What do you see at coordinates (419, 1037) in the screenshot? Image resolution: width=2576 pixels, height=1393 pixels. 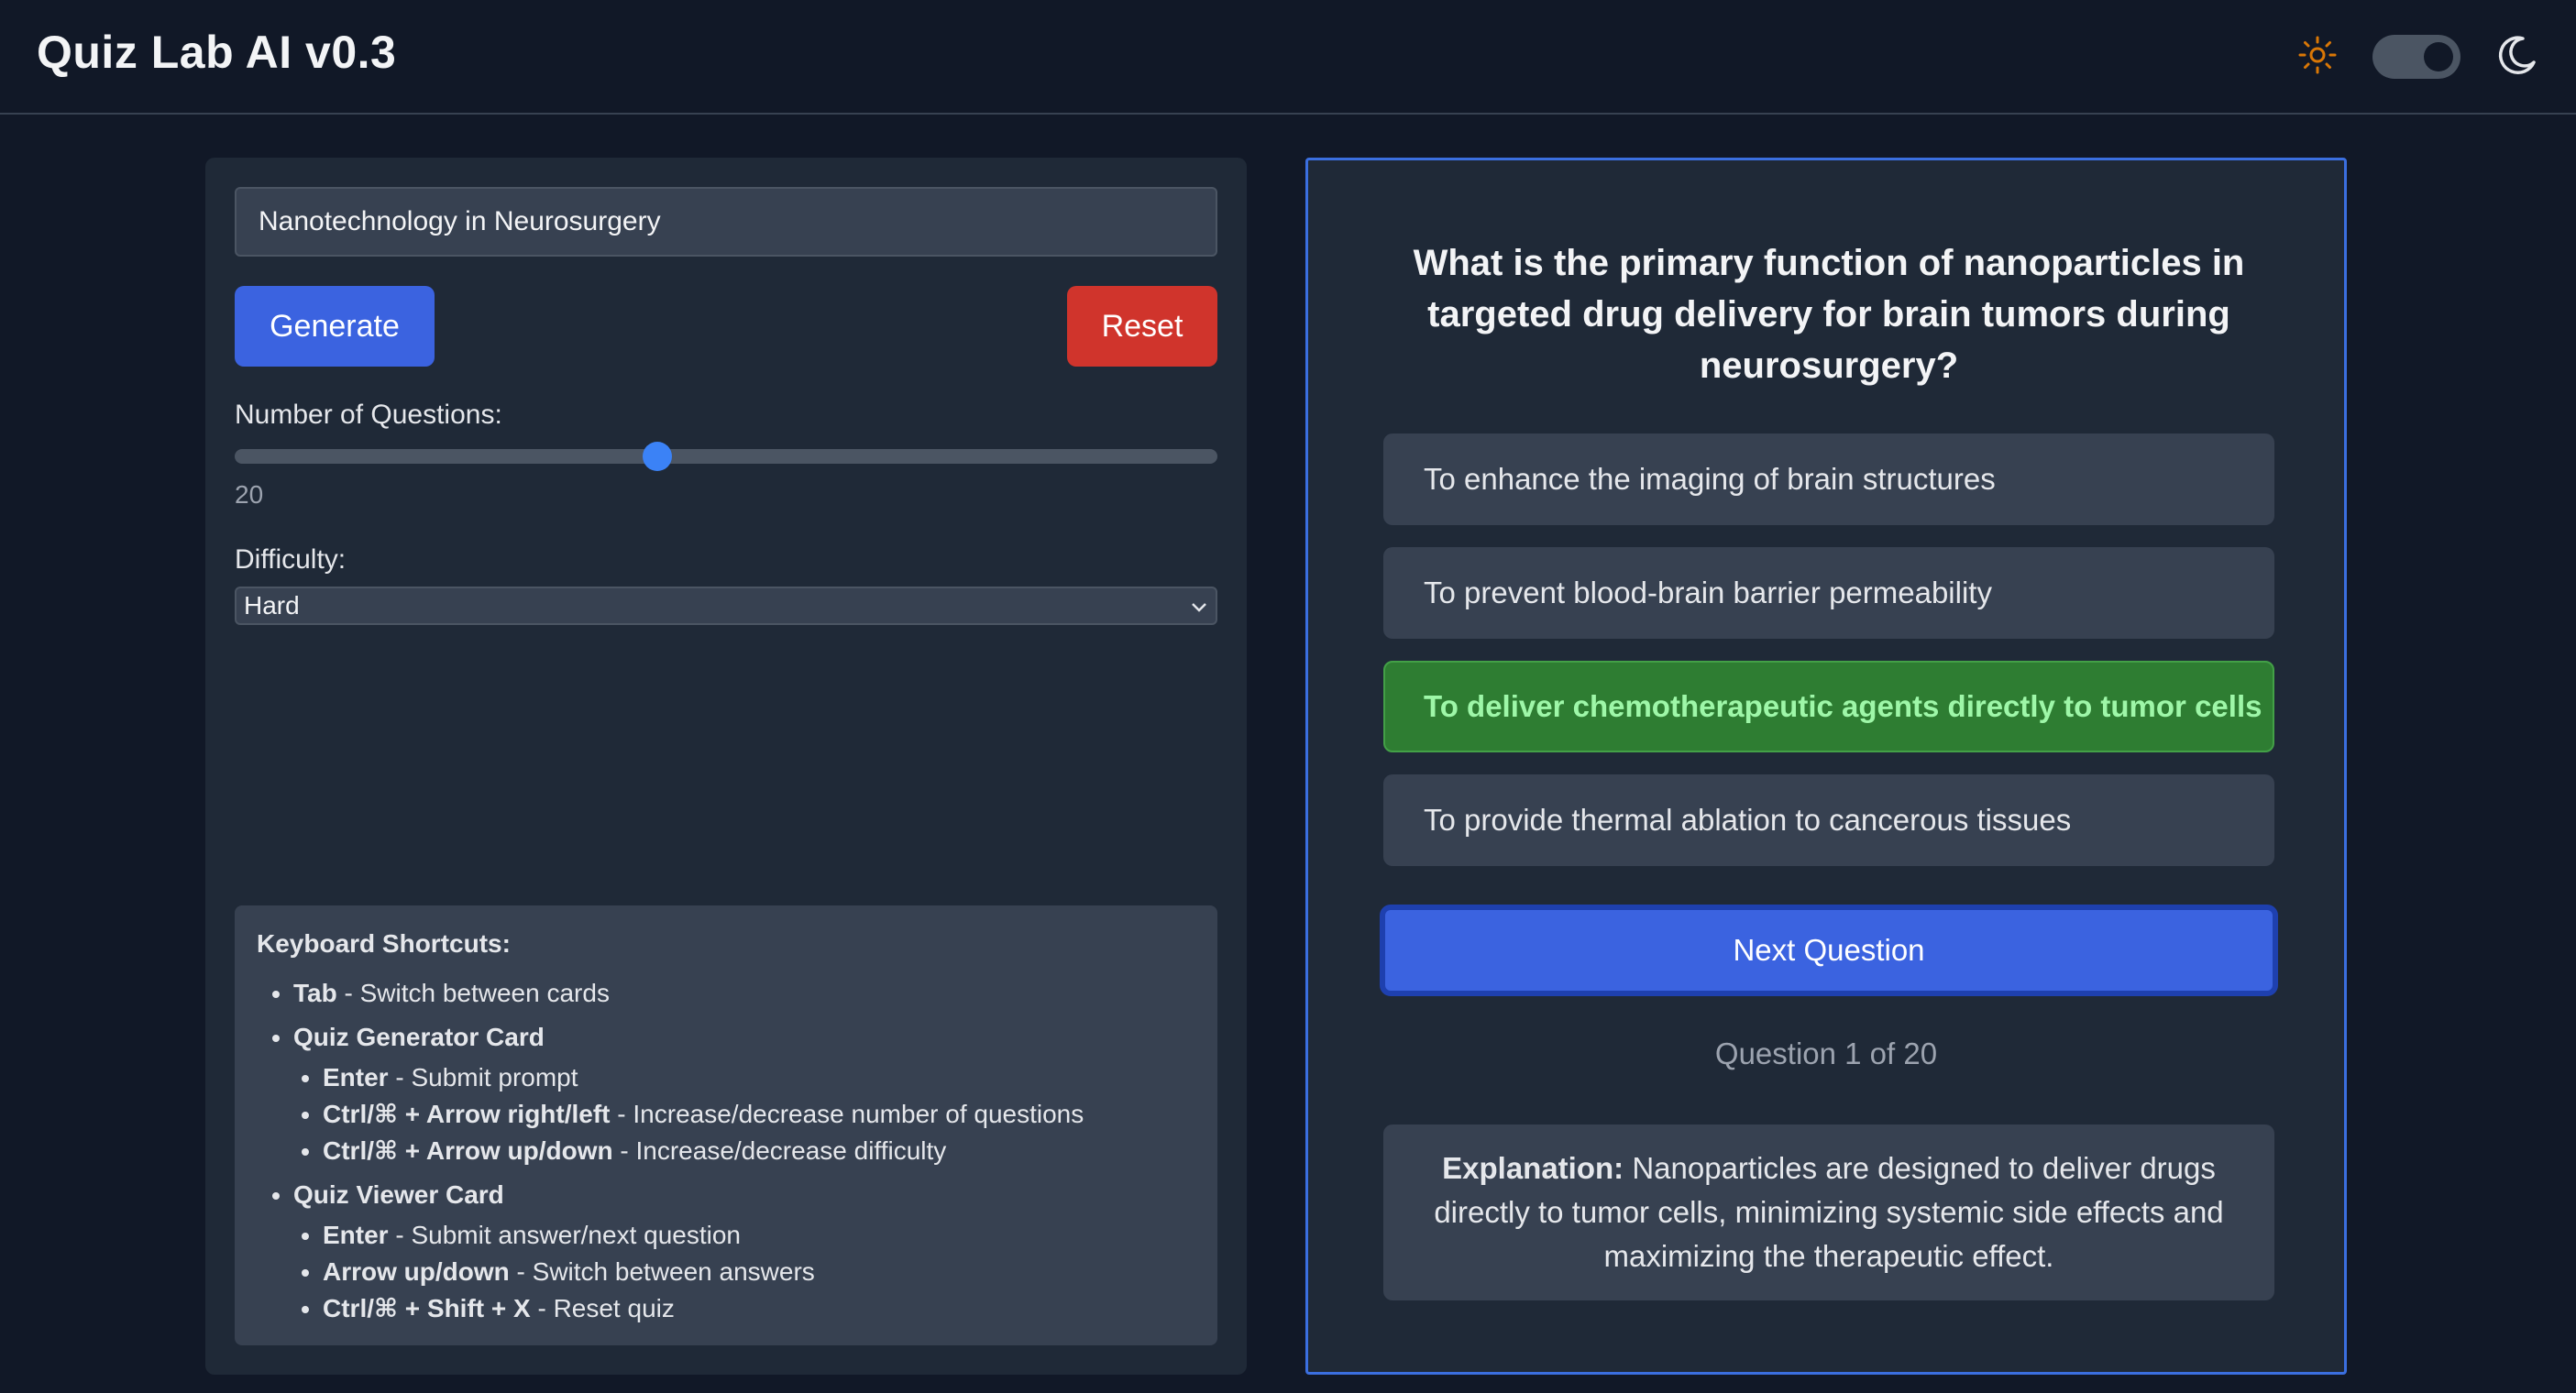 I see `shortcut-group-title: Quiz Generator Card` at bounding box center [419, 1037].